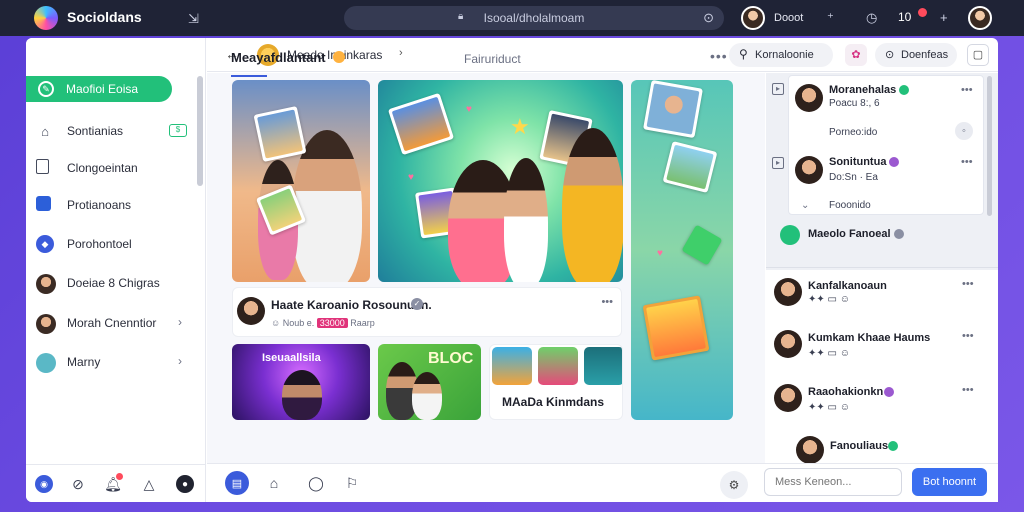 This screenshot has width=1024, height=512. Describe the element at coordinates (853, 132) in the screenshot. I see `user-meta: Porneo:ido` at that location.